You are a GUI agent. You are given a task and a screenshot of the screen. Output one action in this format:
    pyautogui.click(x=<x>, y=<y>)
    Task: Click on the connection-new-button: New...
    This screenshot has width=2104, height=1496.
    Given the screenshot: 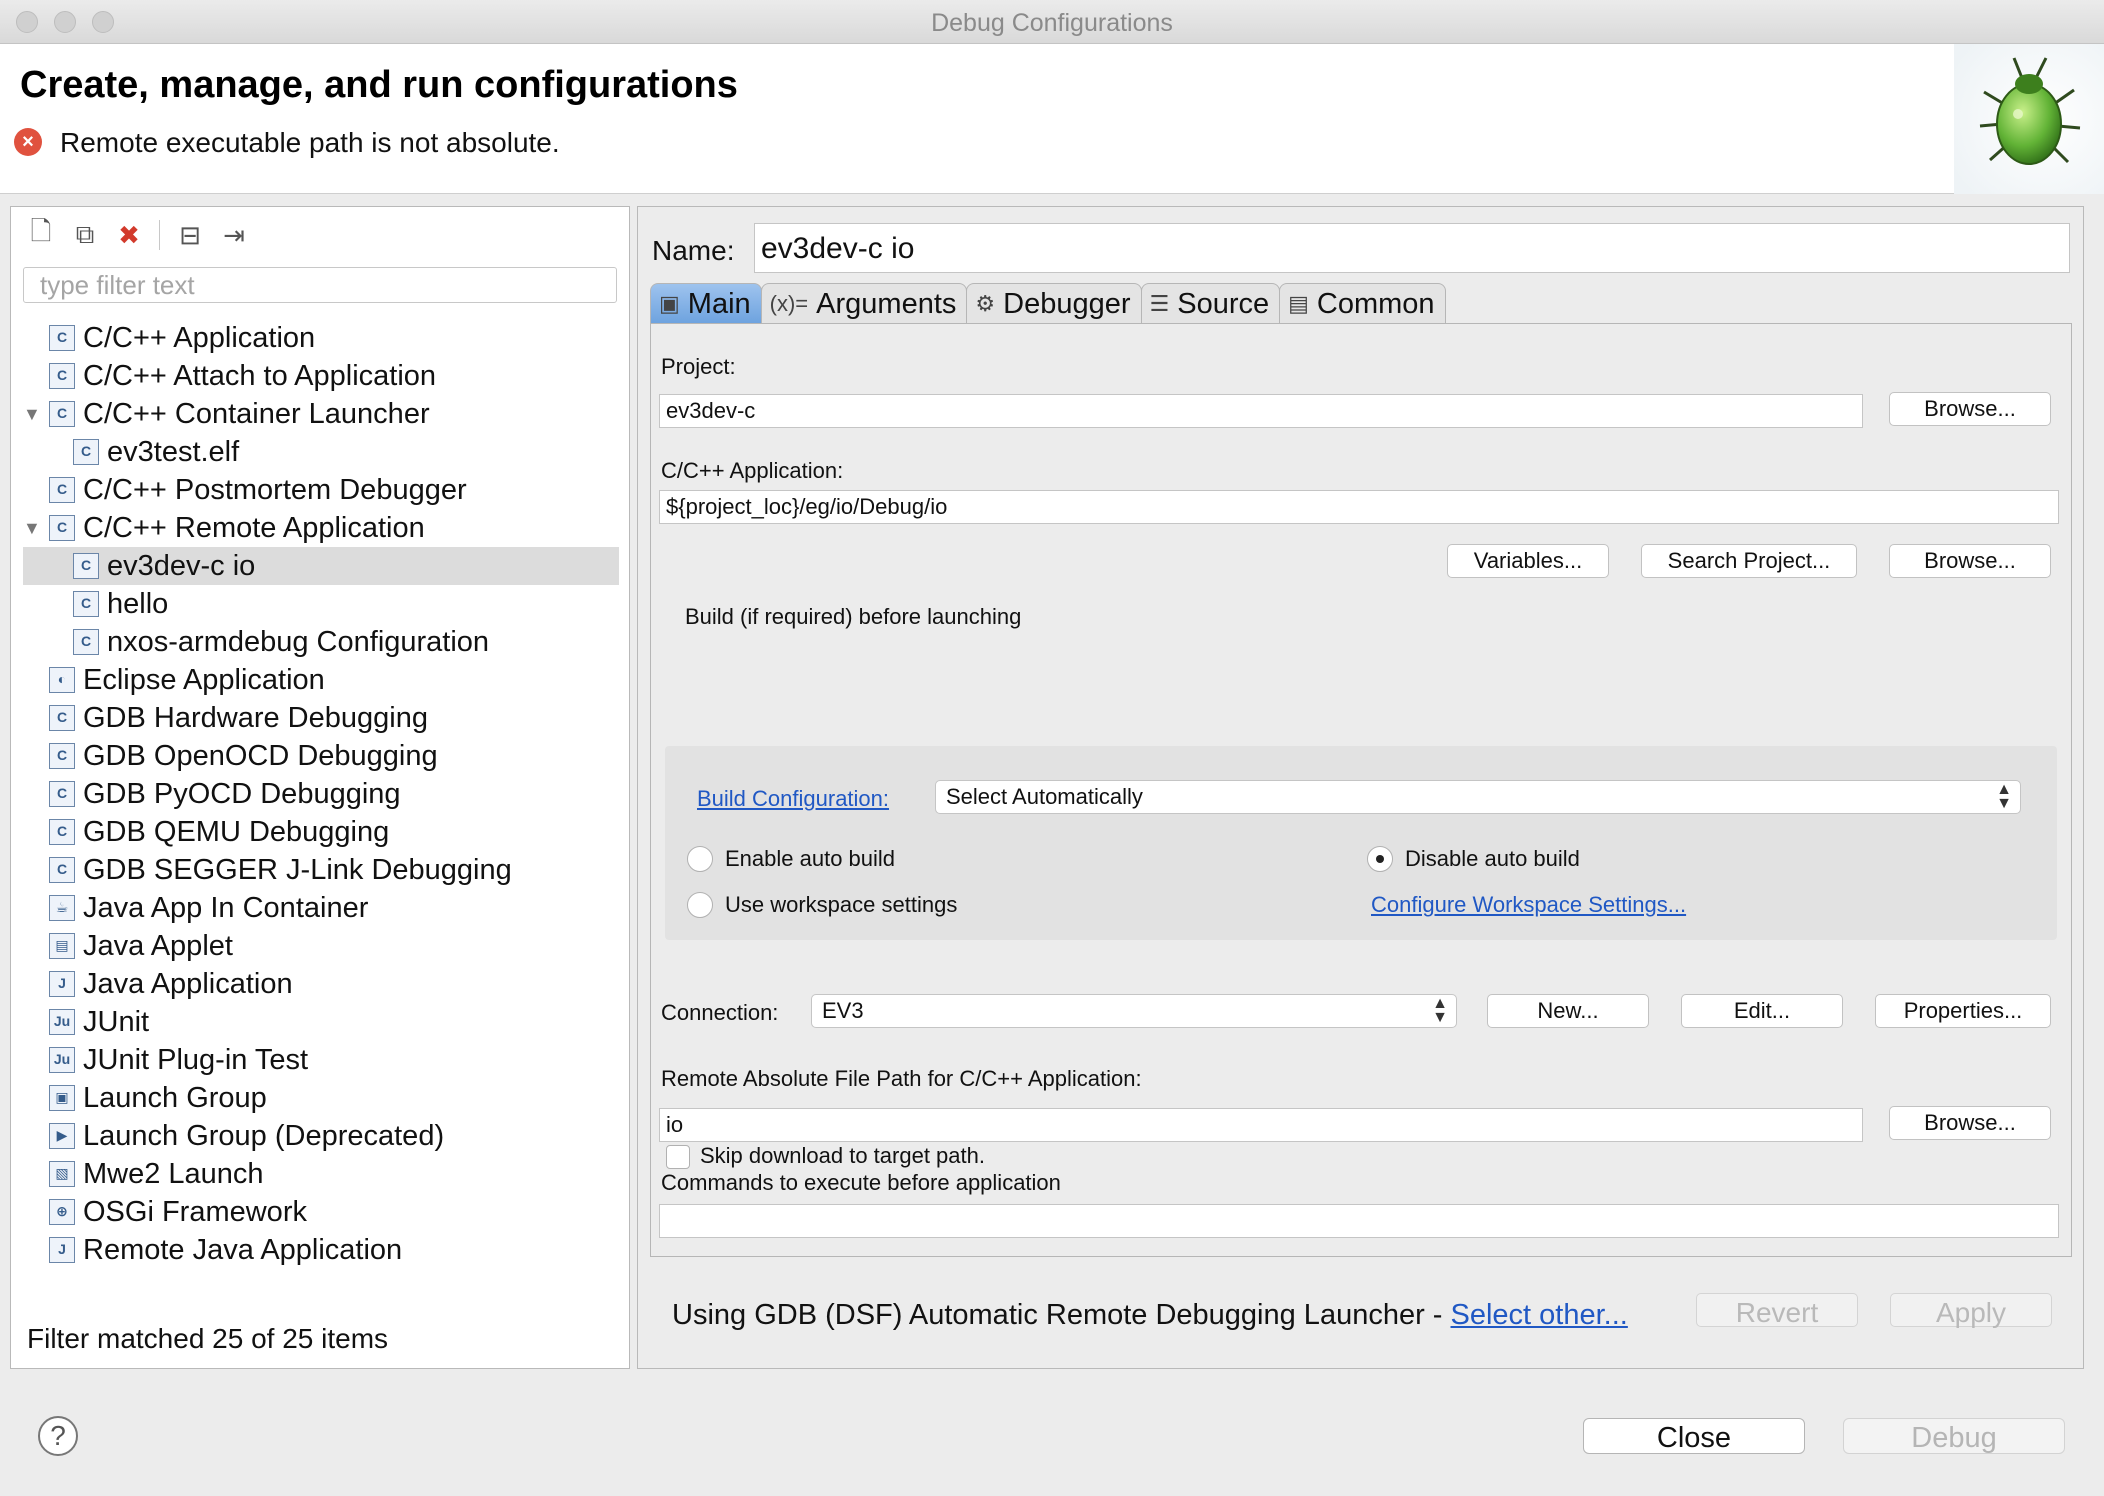 What is the action you would take?
    pyautogui.click(x=1568, y=1011)
    